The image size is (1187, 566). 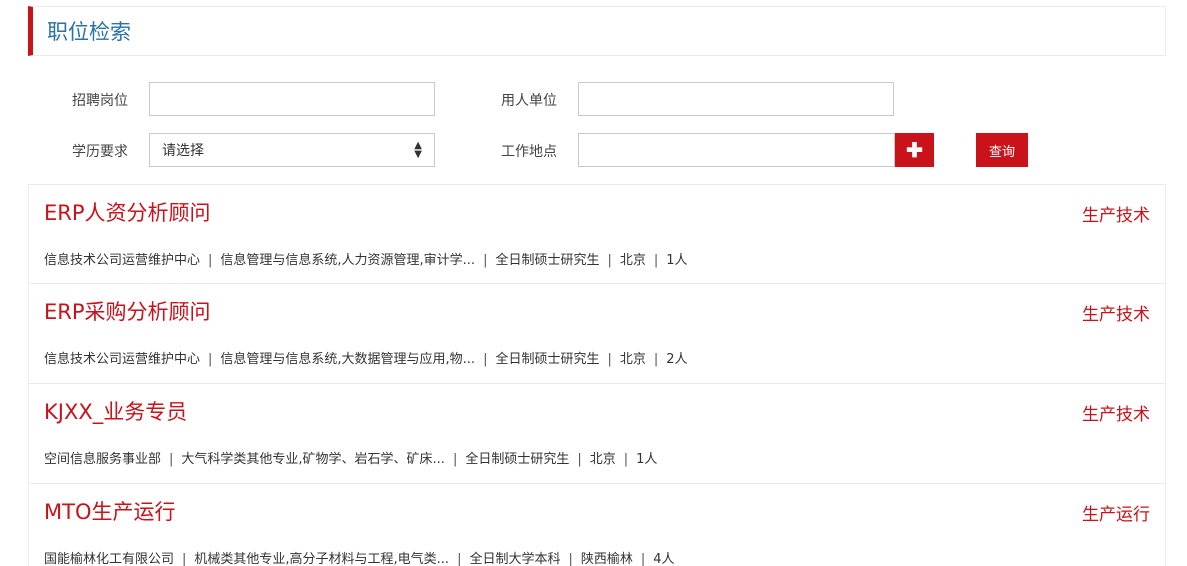 I want to click on add-location-button: ✚, so click(x=914, y=150).